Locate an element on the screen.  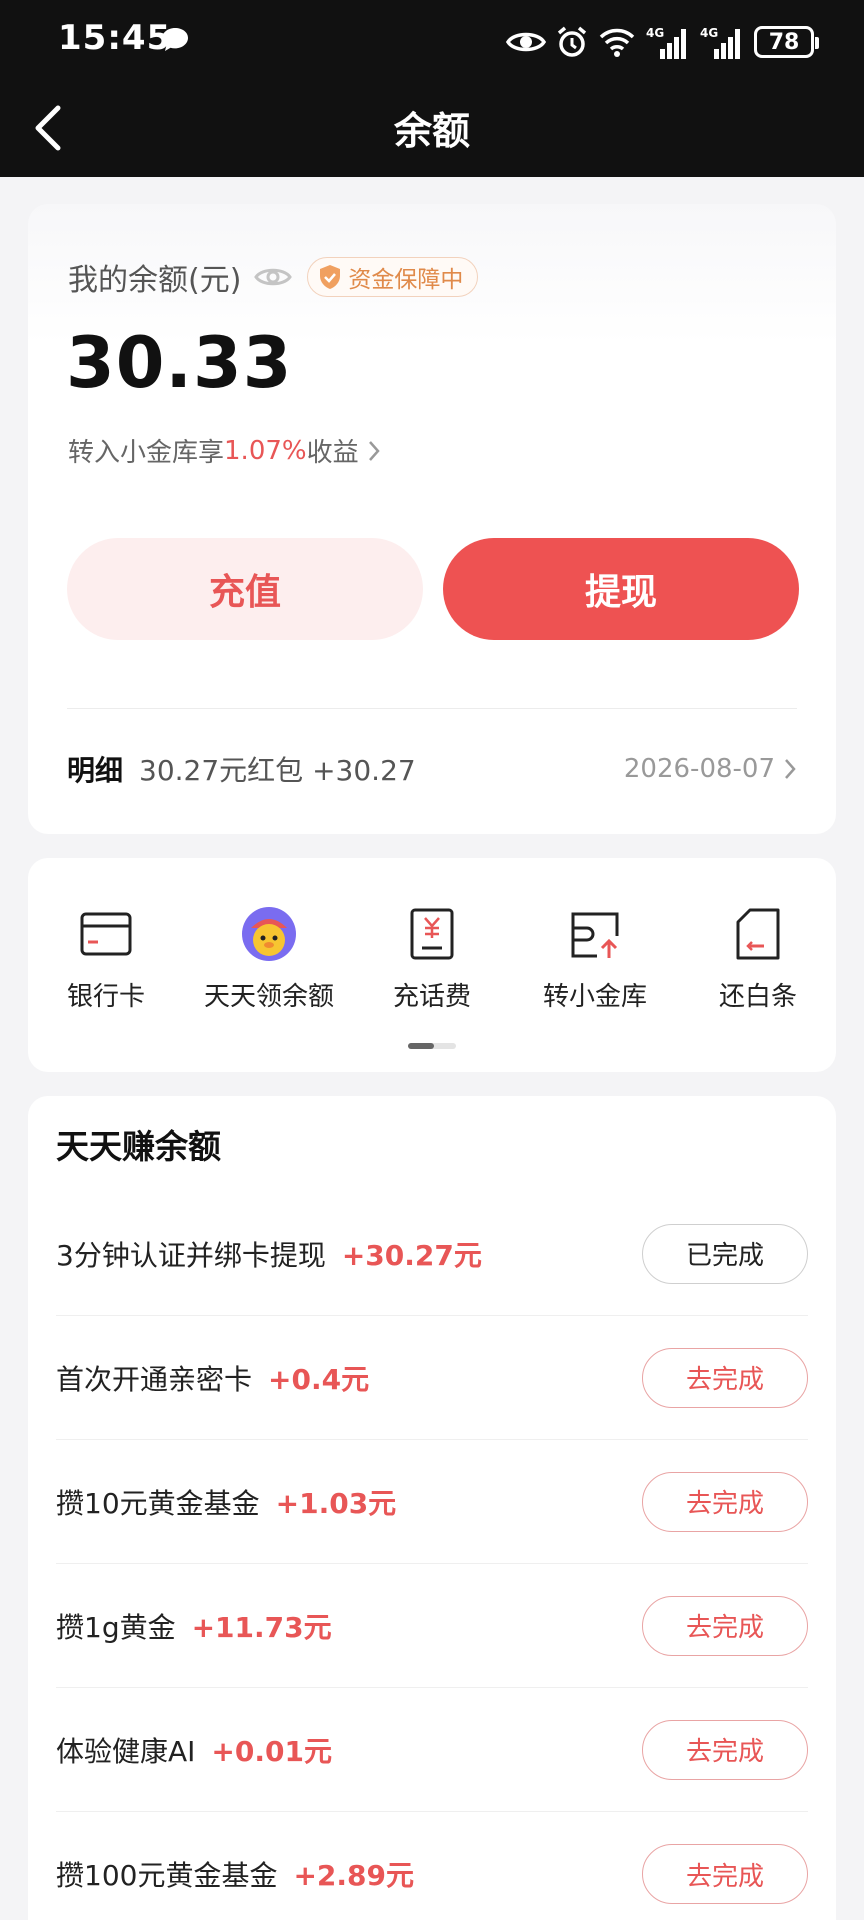
pager-indicator is located at coordinates (421, 1046).